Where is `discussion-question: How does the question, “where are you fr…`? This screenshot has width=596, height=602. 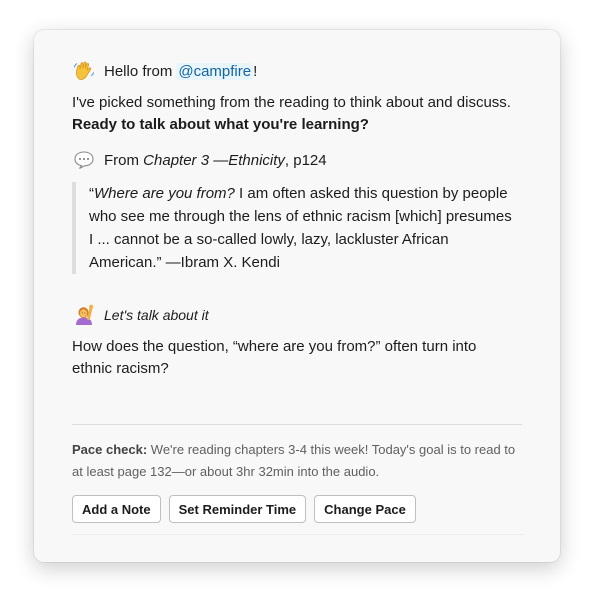
discussion-question: How does the question, “where are you fr… is located at coordinates (298, 358).